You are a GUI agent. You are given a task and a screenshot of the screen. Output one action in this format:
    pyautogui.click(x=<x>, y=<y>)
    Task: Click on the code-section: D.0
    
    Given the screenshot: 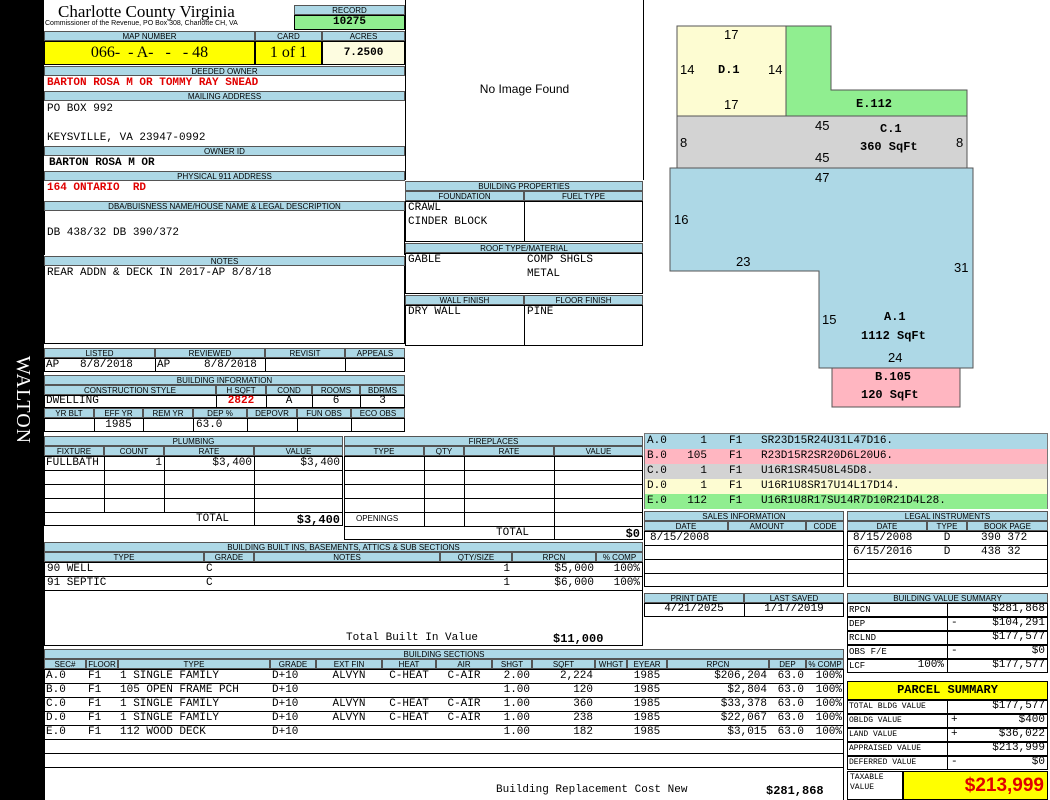 What is the action you would take?
    pyautogui.click(x=657, y=486)
    